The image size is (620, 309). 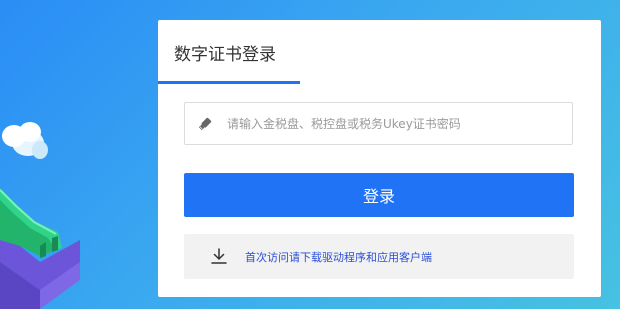 I want to click on cloud-illustration, so click(x=25, y=140).